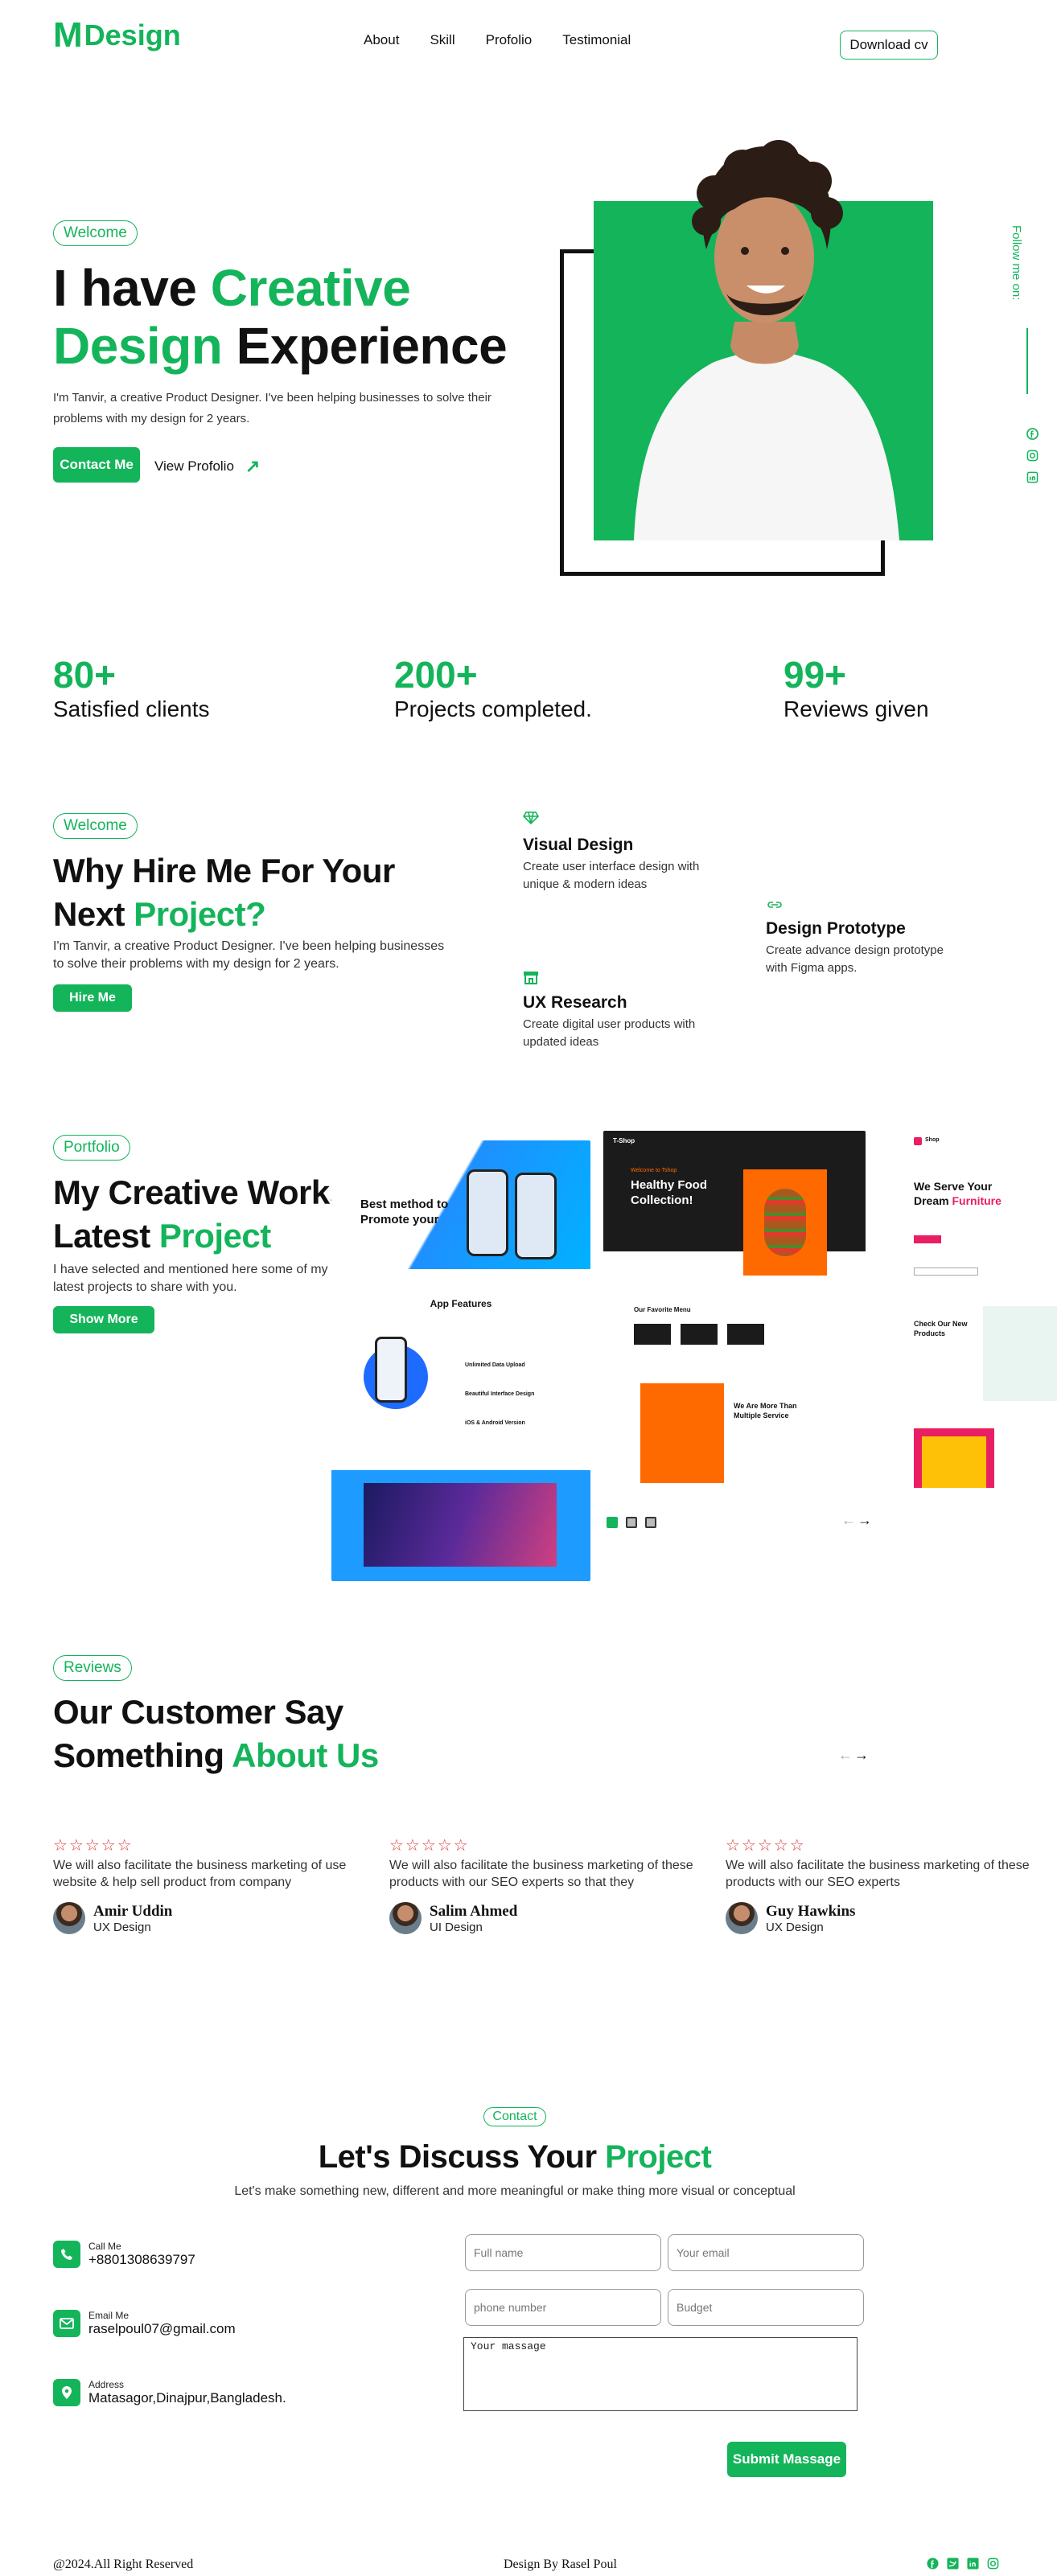  I want to click on show-more-button: Show More, so click(103, 1319).